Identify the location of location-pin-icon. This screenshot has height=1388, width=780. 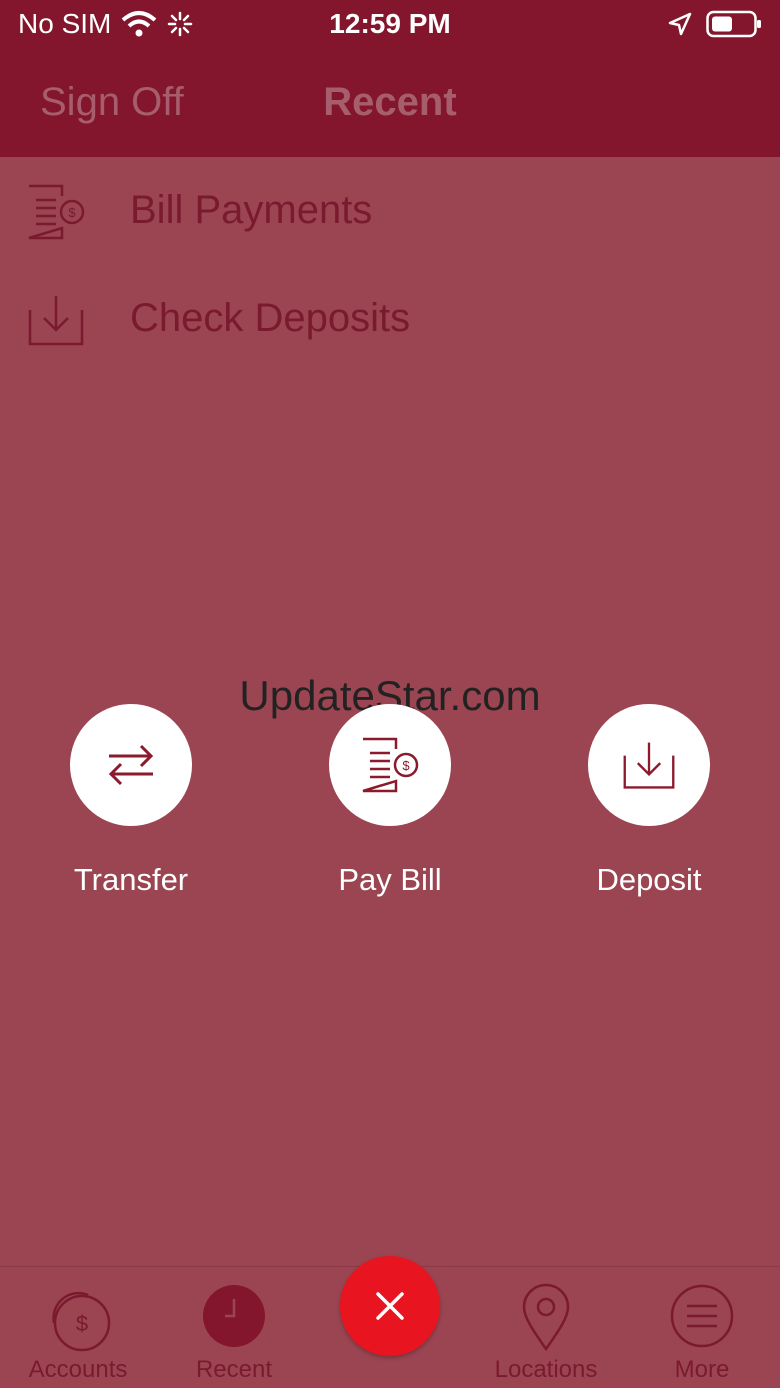
(546, 1317).